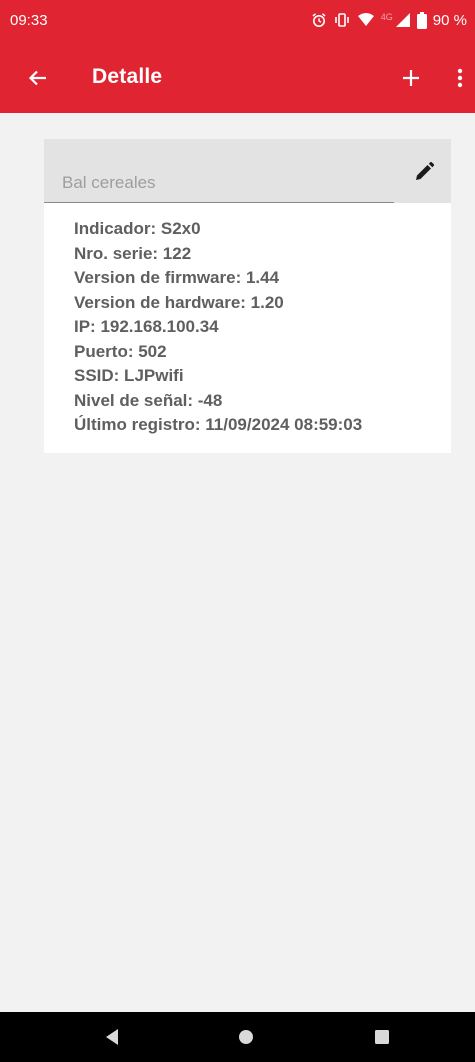 The image size is (475, 1062). Describe the element at coordinates (133, 253) in the screenshot. I see `info-serial-number: Nro. serie: 122` at that location.